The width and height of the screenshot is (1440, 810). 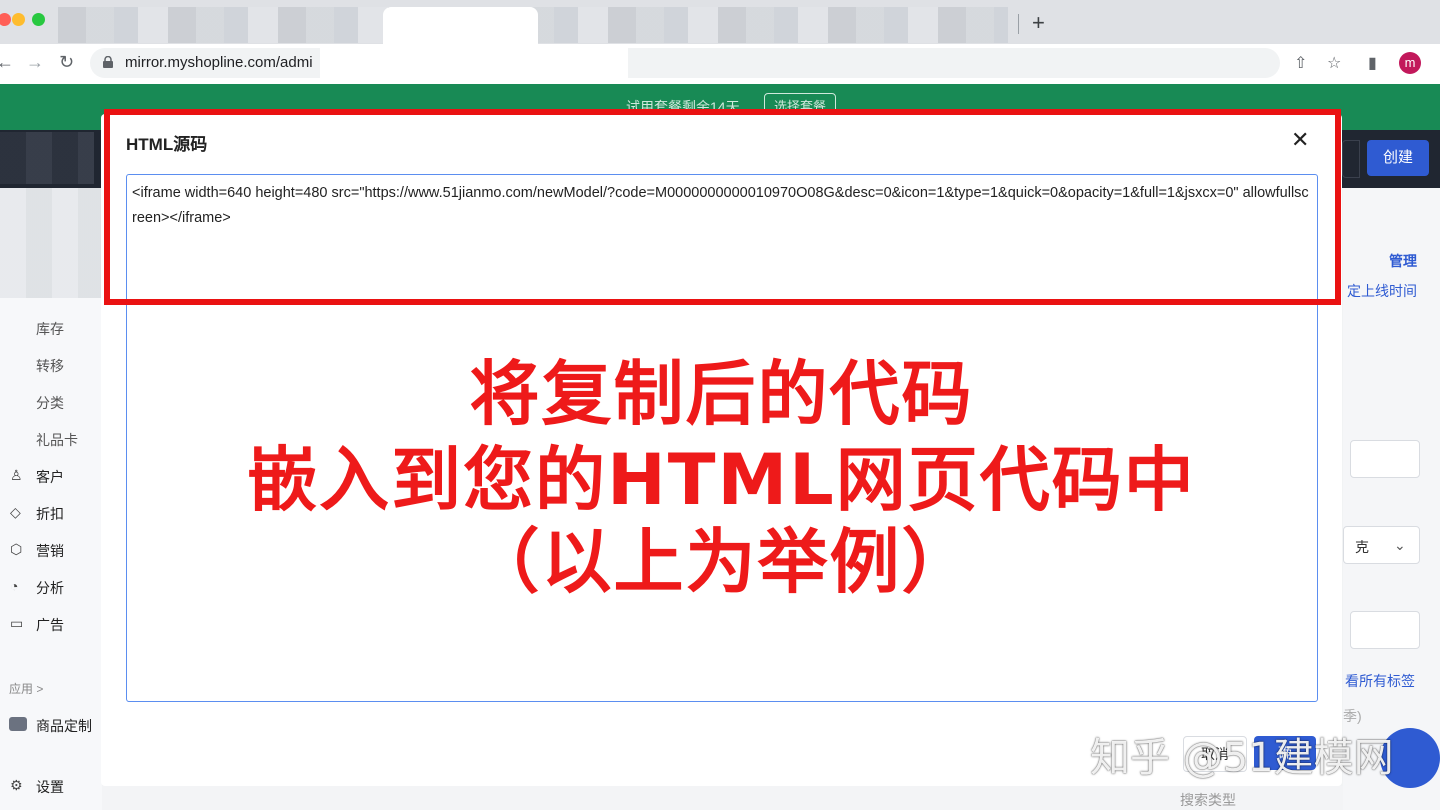 I want to click on maximize-window-button, so click(x=38, y=19).